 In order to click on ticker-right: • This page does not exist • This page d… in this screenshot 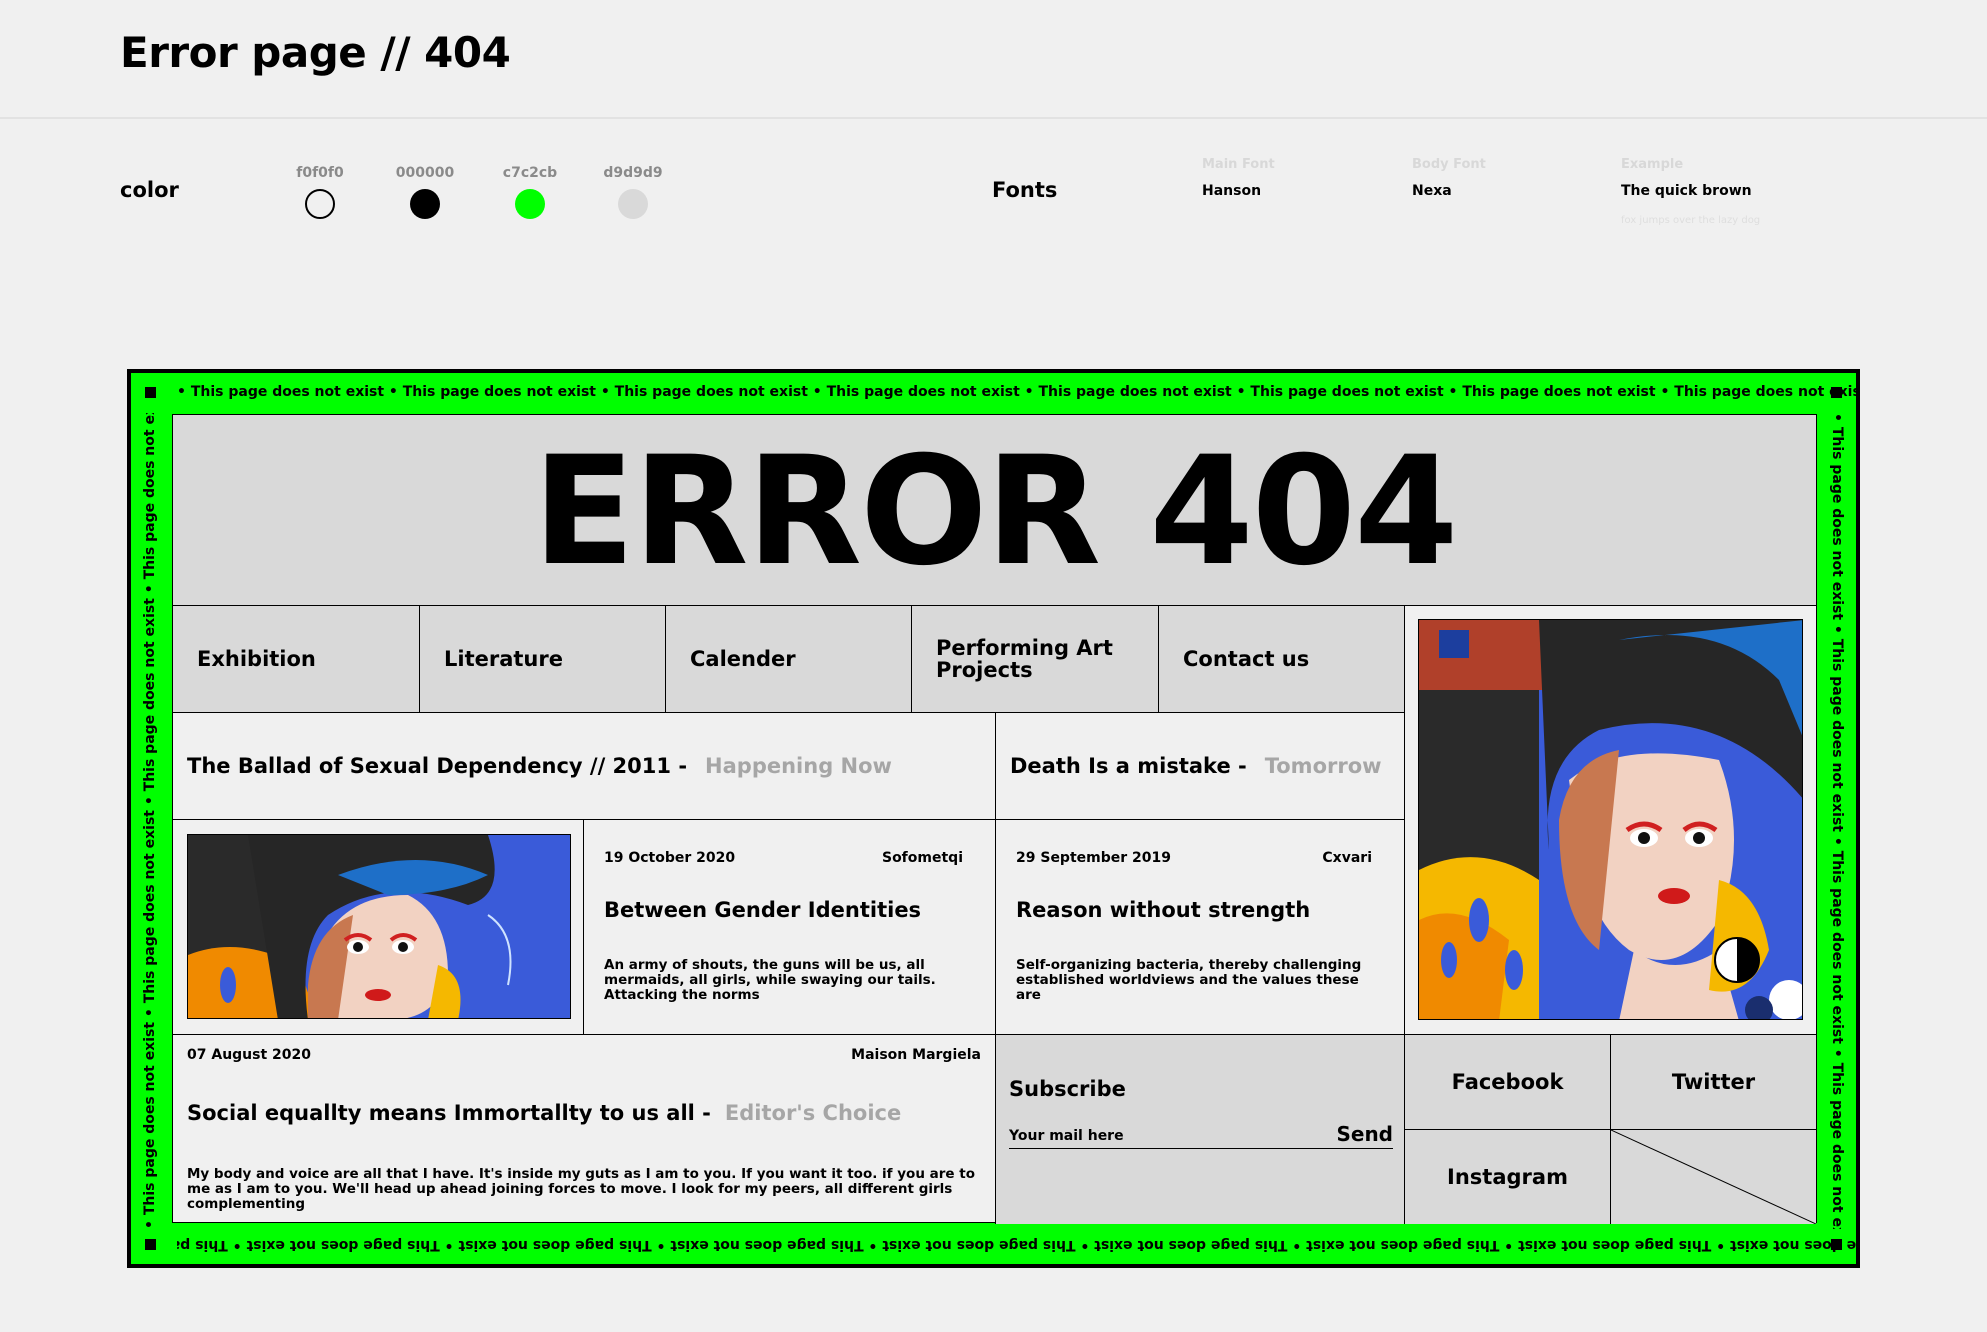, I will do `click(1837, 821)`.